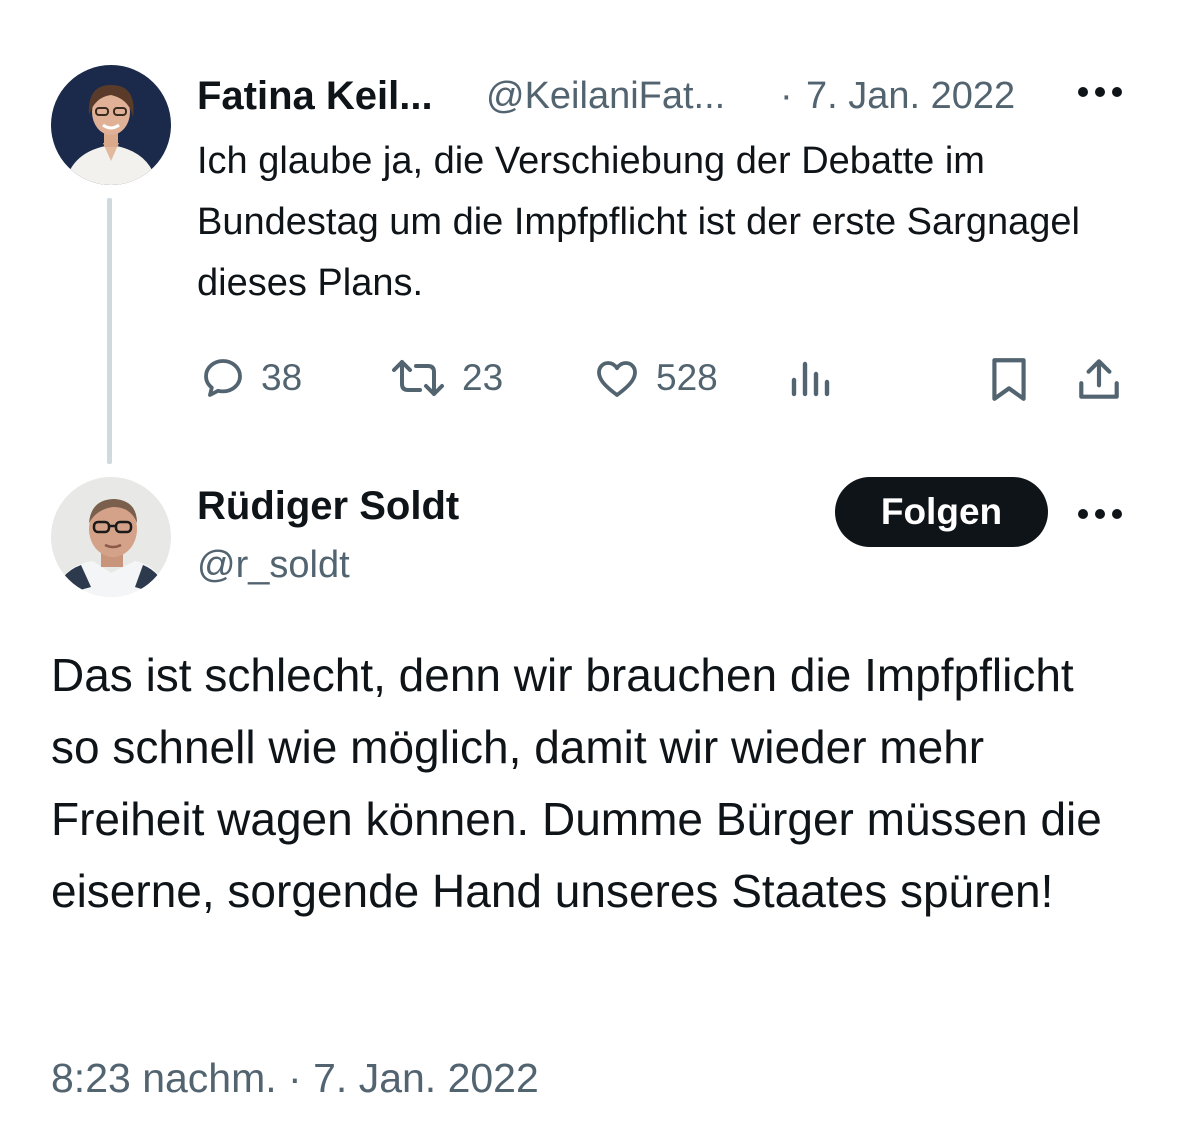 The image size is (1179, 1140). Describe the element at coordinates (1099, 379) in the screenshot. I see `share-icon` at that location.